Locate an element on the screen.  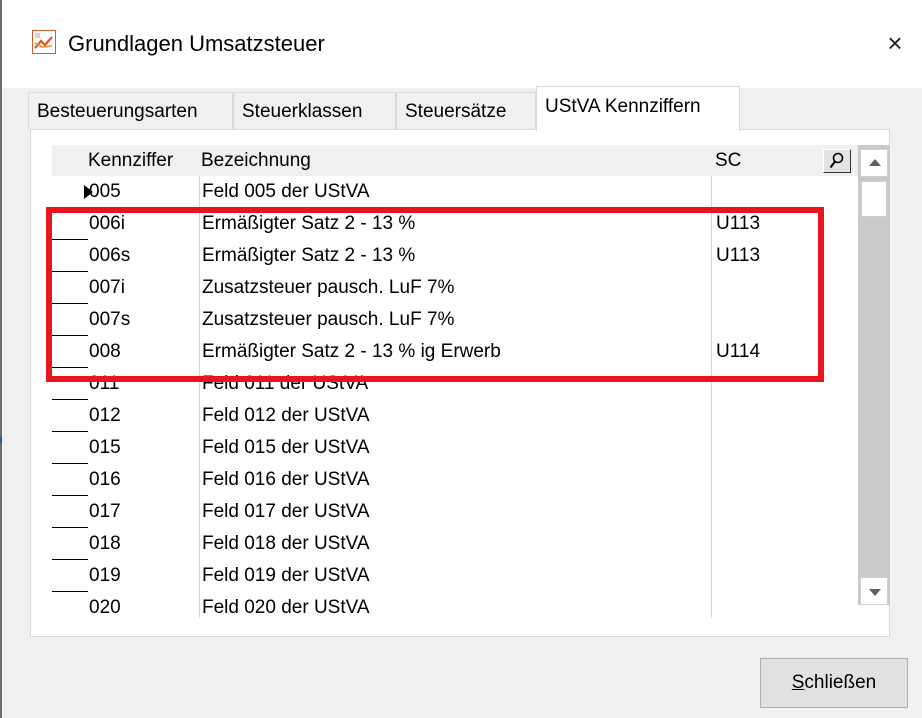
cell-sc: U114 is located at coordinates (766, 352).